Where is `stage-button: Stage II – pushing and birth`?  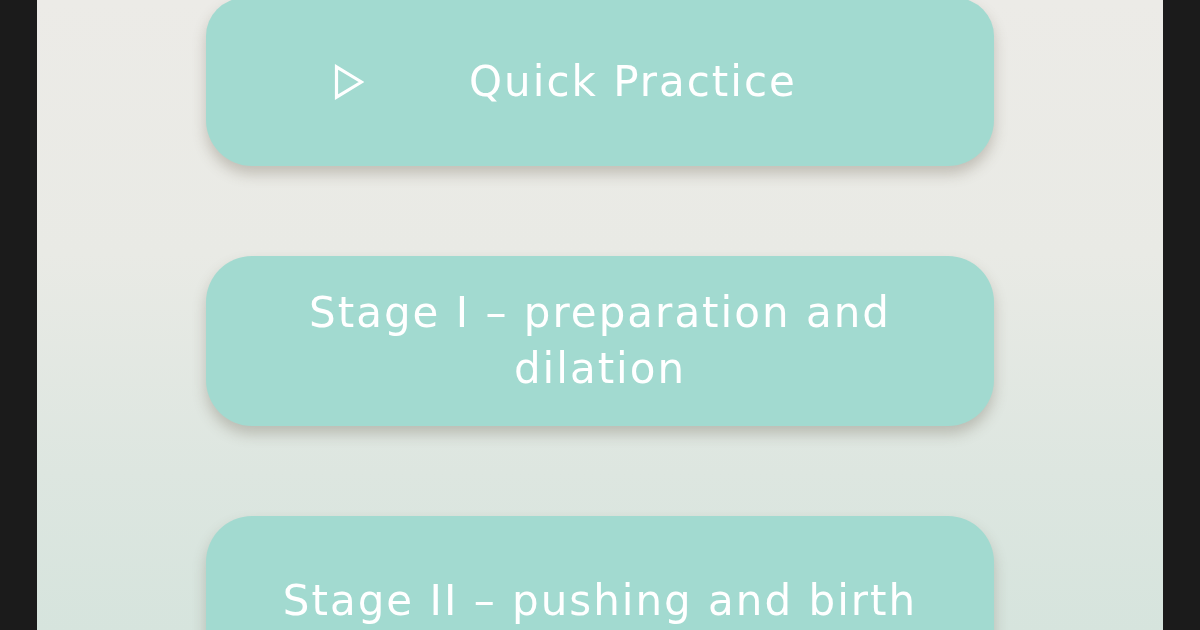
stage-button: Stage II – pushing and birth is located at coordinates (600, 573).